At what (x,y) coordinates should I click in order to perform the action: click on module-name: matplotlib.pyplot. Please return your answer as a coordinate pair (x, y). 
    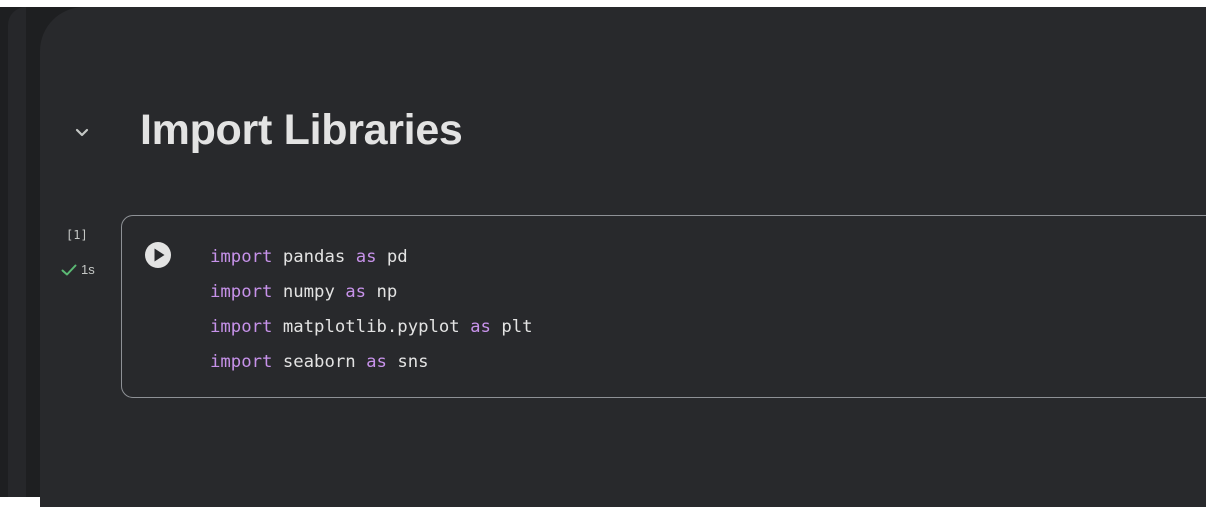
    Looking at the image, I should click on (371, 327).